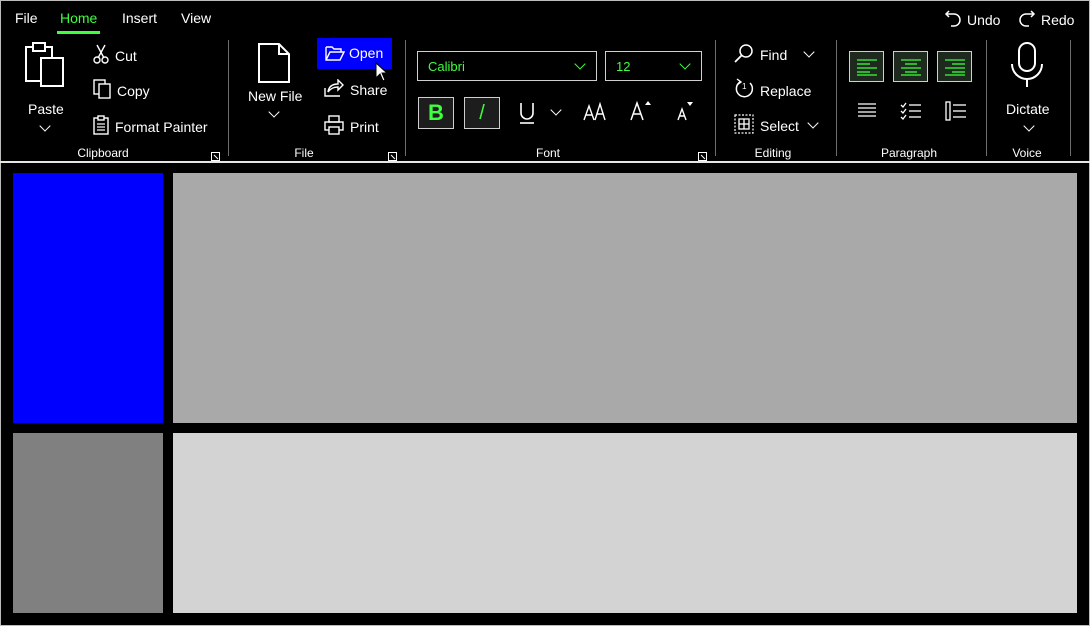  I want to click on new-file-icon, so click(274, 64).